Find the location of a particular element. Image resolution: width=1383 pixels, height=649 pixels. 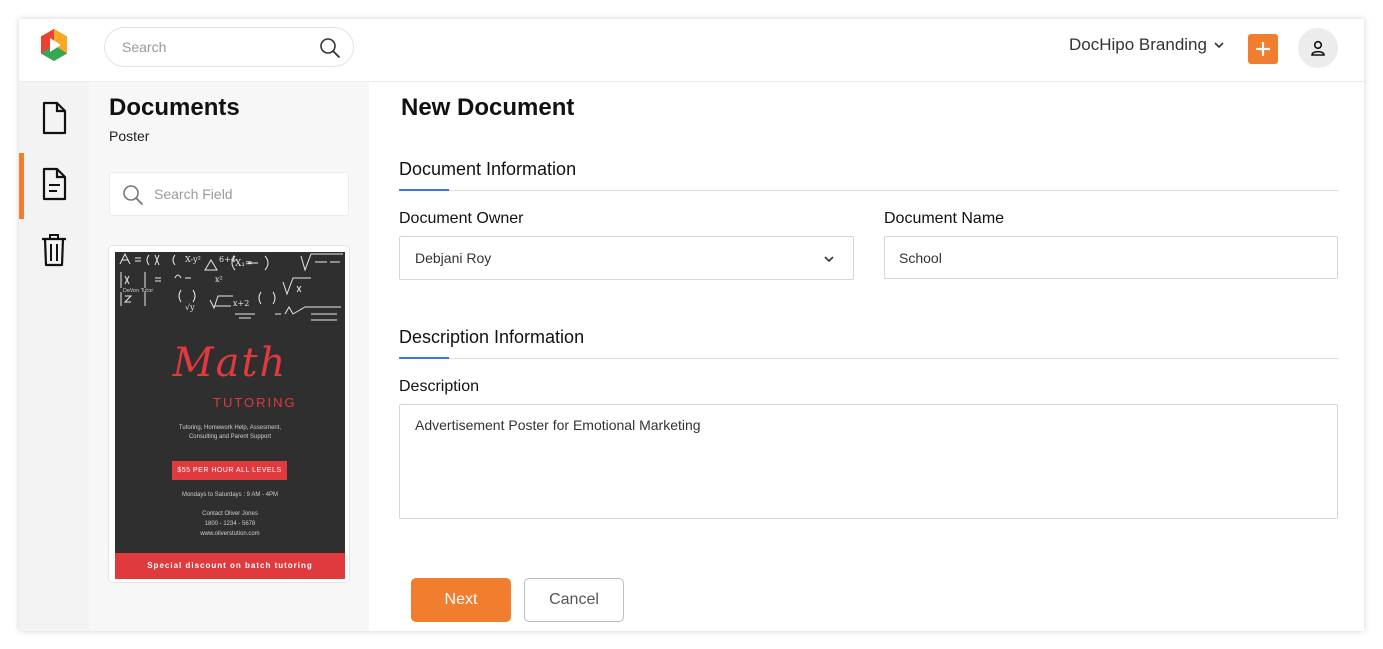

svg-text: x² is located at coordinates (219, 279).